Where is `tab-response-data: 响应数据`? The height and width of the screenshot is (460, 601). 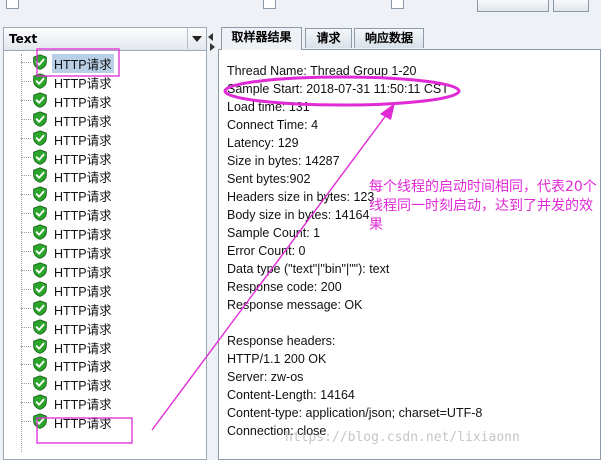 tab-response-data: 响应数据 is located at coordinates (389, 38).